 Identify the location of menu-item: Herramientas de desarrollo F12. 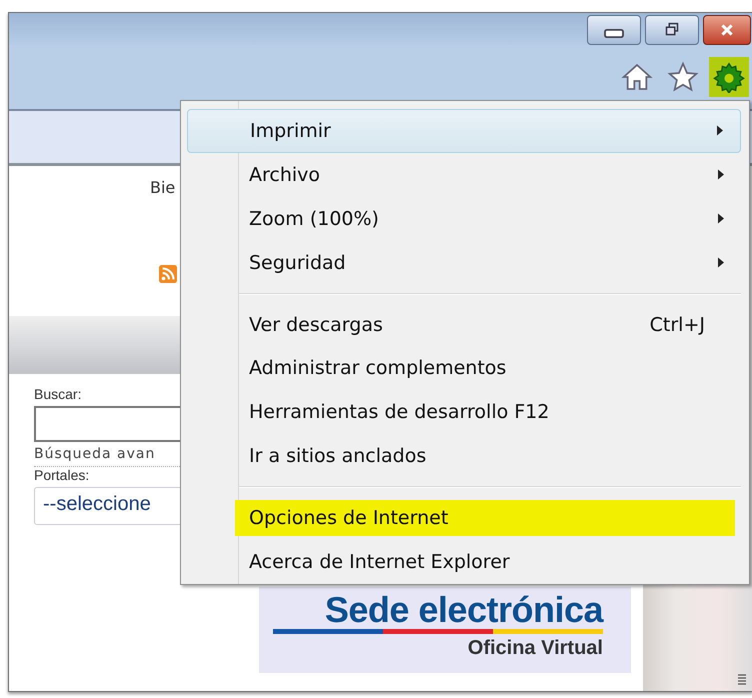
(490, 412).